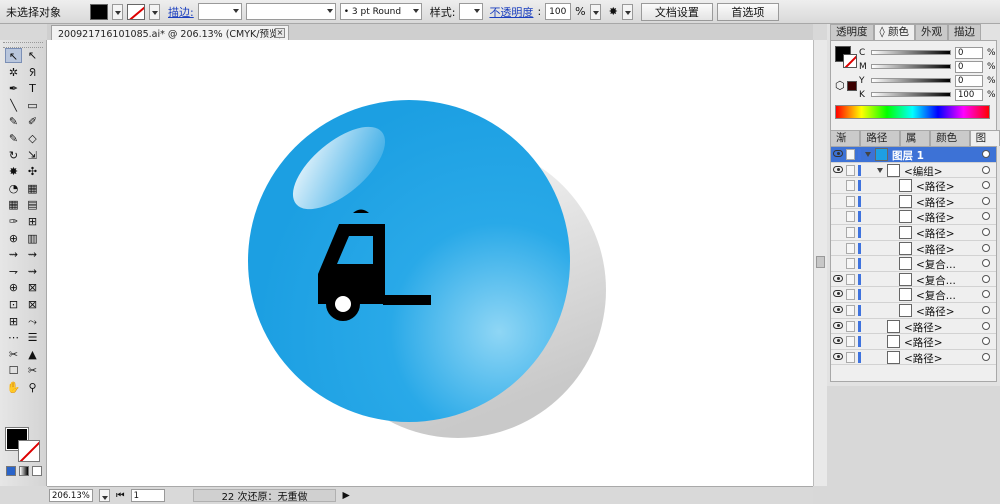  I want to click on color-spectrum-bar, so click(912, 112).